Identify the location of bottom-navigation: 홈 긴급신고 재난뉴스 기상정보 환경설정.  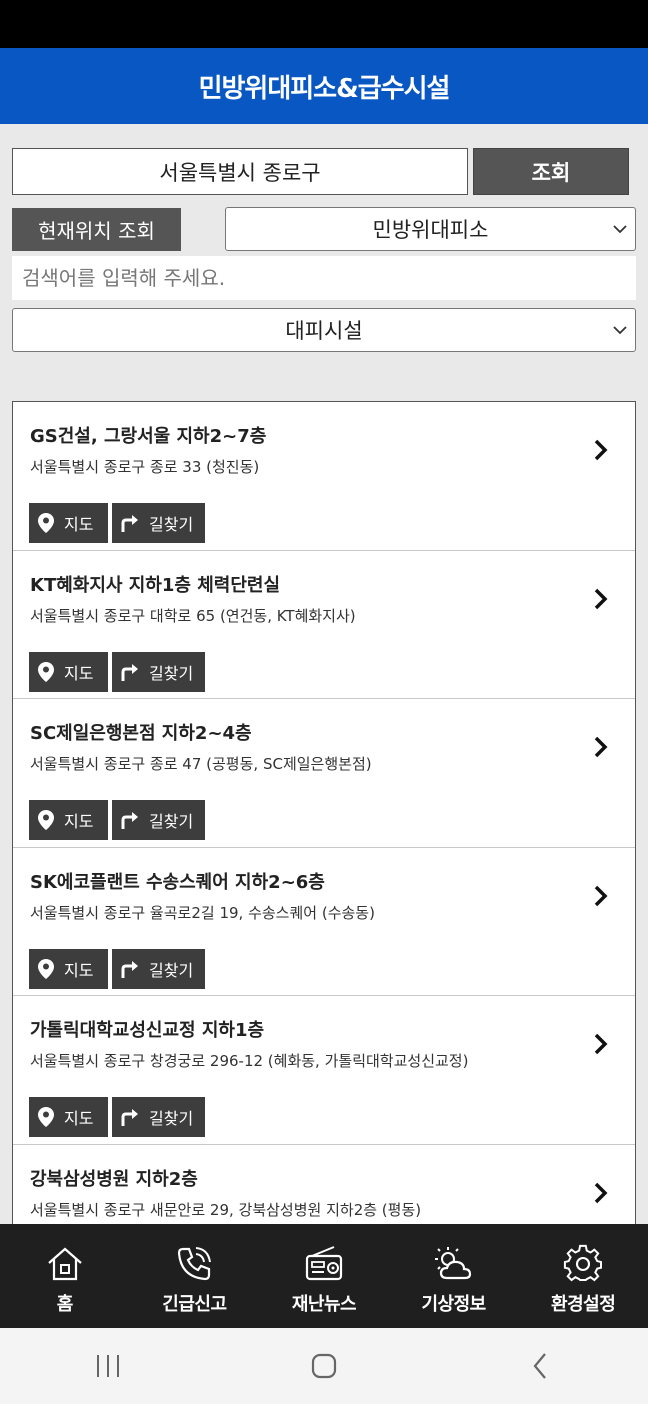
(324, 1276).